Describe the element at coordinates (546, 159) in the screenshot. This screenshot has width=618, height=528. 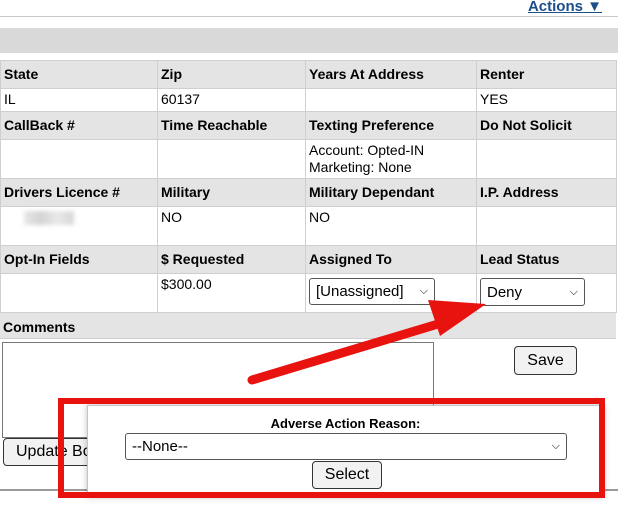
I see `value-do-not-solicit` at that location.